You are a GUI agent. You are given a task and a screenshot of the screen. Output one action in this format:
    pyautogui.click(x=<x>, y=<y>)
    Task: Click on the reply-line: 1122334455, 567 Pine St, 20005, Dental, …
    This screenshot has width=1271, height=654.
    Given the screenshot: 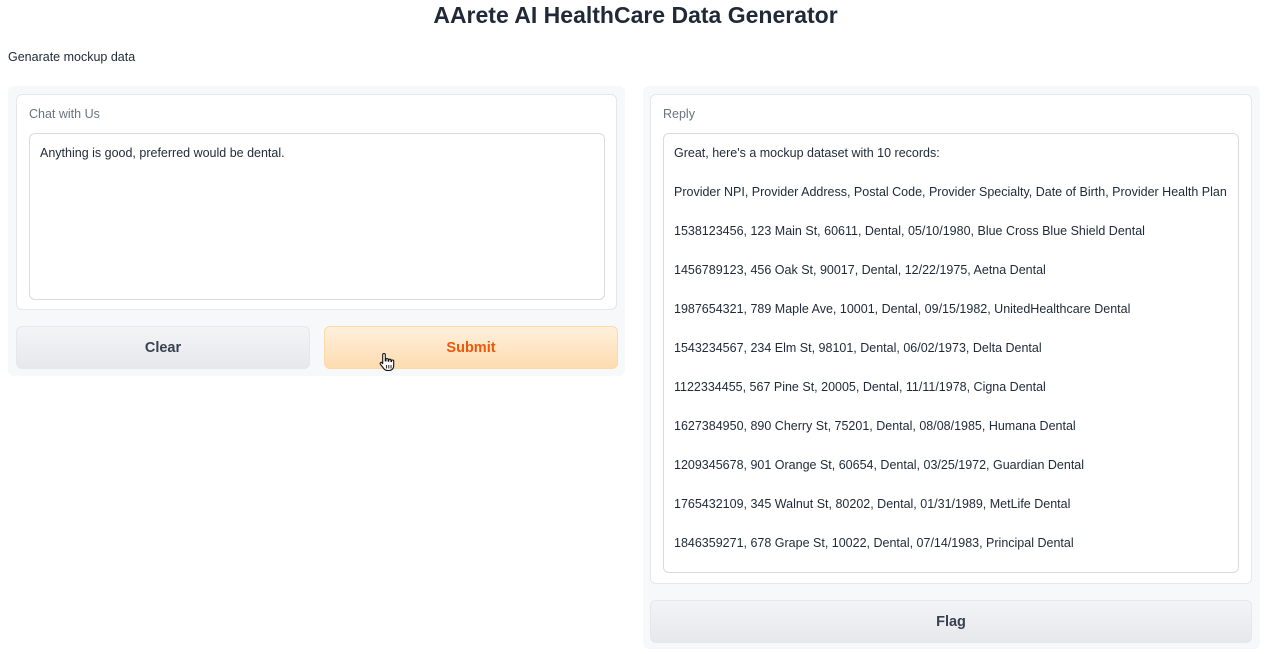 What is the action you would take?
    pyautogui.click(x=860, y=387)
    